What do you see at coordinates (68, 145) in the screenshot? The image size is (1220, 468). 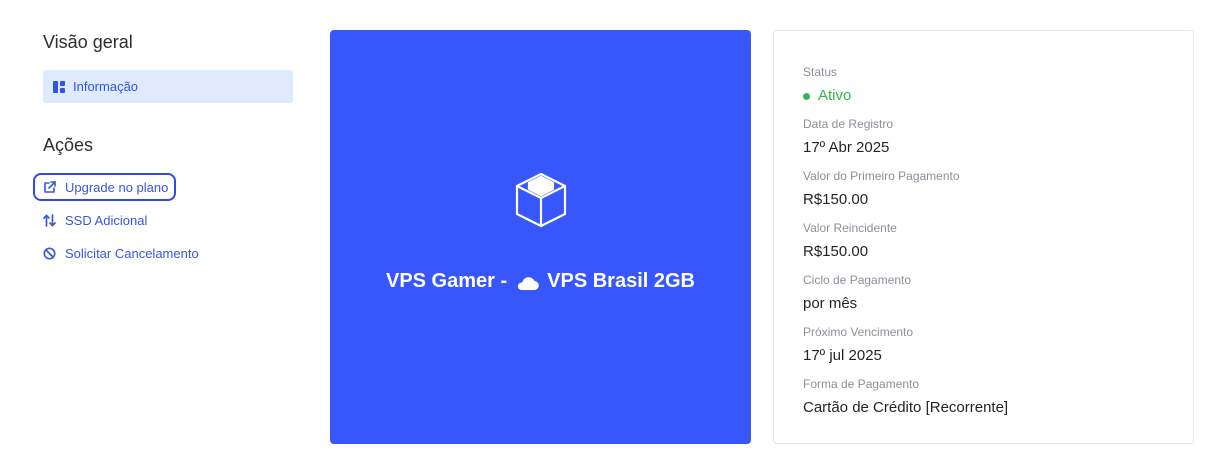 I see `actions-heading: Ações` at bounding box center [68, 145].